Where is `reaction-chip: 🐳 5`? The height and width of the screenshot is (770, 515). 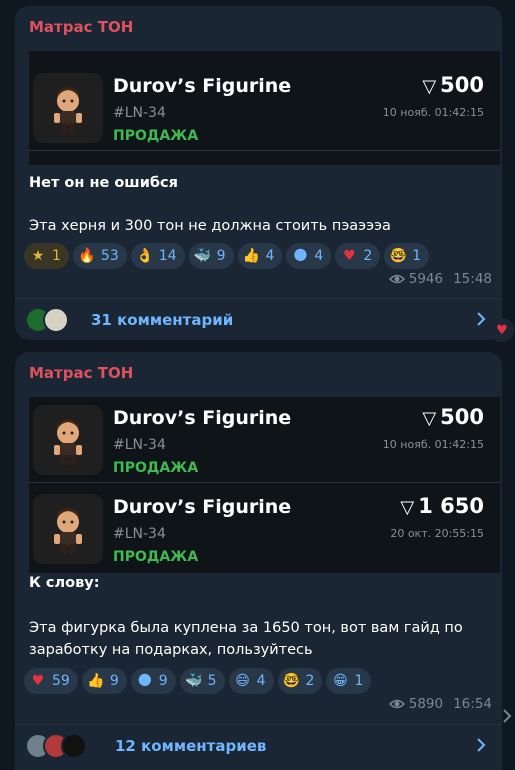
reaction-chip: 🐳 5 is located at coordinates (202, 681).